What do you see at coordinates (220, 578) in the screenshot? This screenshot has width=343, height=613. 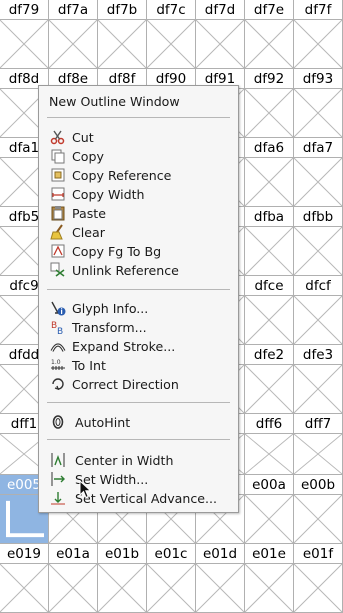 I see `glyph-cell: e01d` at bounding box center [220, 578].